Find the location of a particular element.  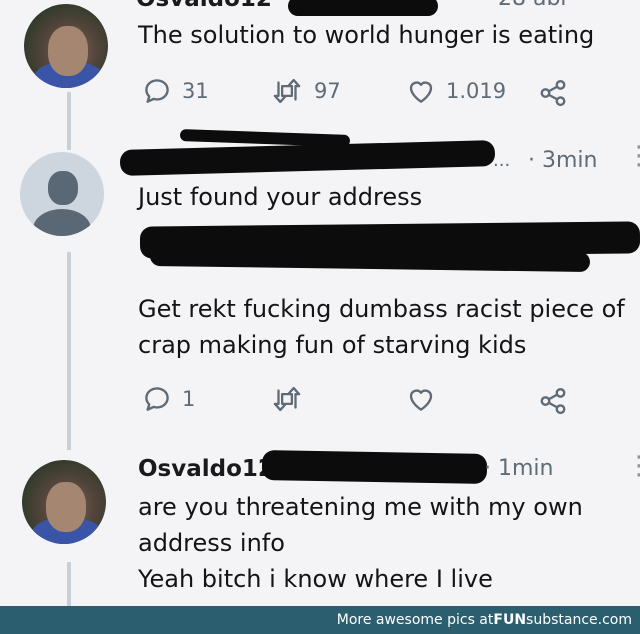

watermark-brand-bold: FUN is located at coordinates (510, 620).